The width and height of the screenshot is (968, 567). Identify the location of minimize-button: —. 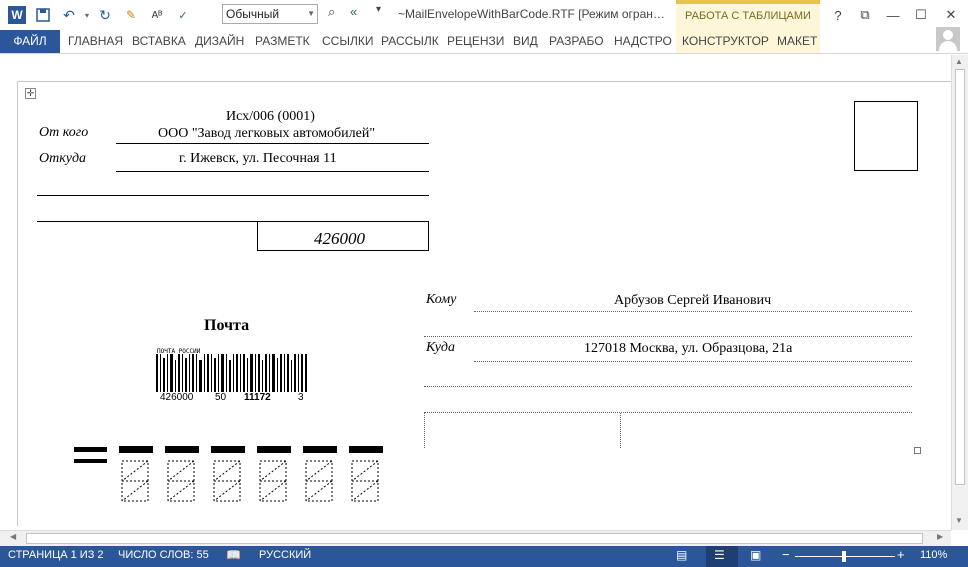
(893, 15).